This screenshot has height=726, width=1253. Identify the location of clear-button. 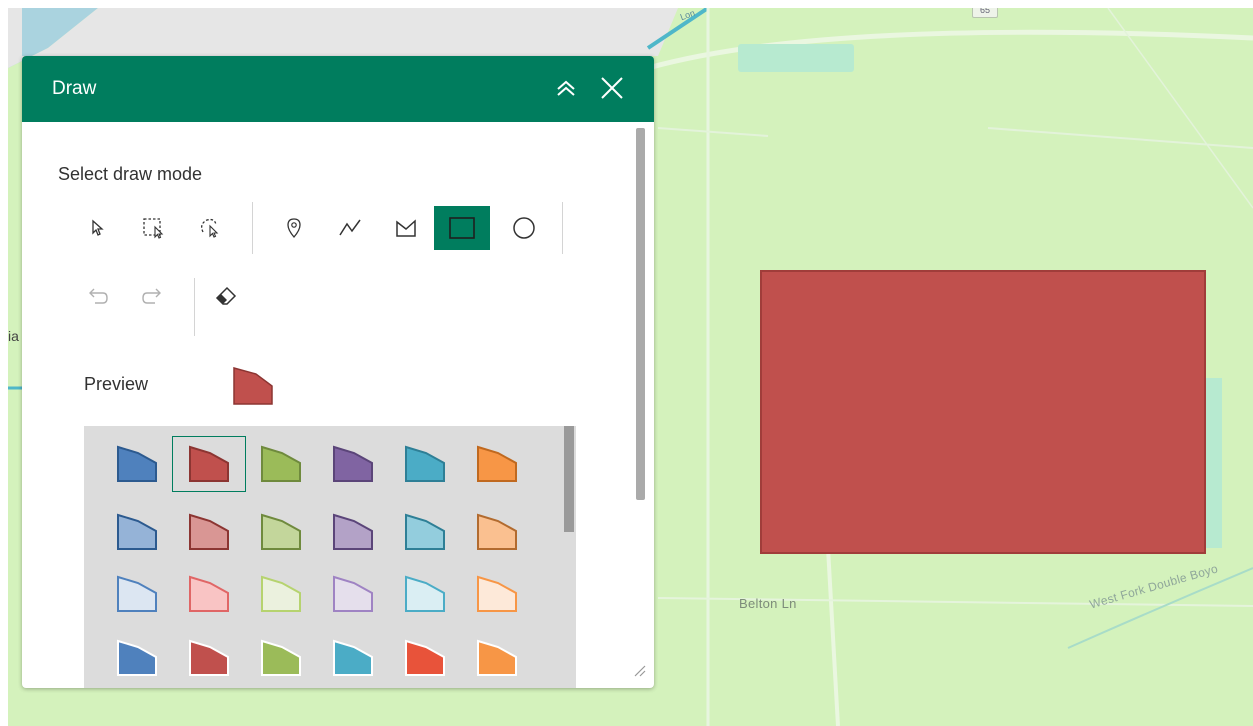
(226, 296).